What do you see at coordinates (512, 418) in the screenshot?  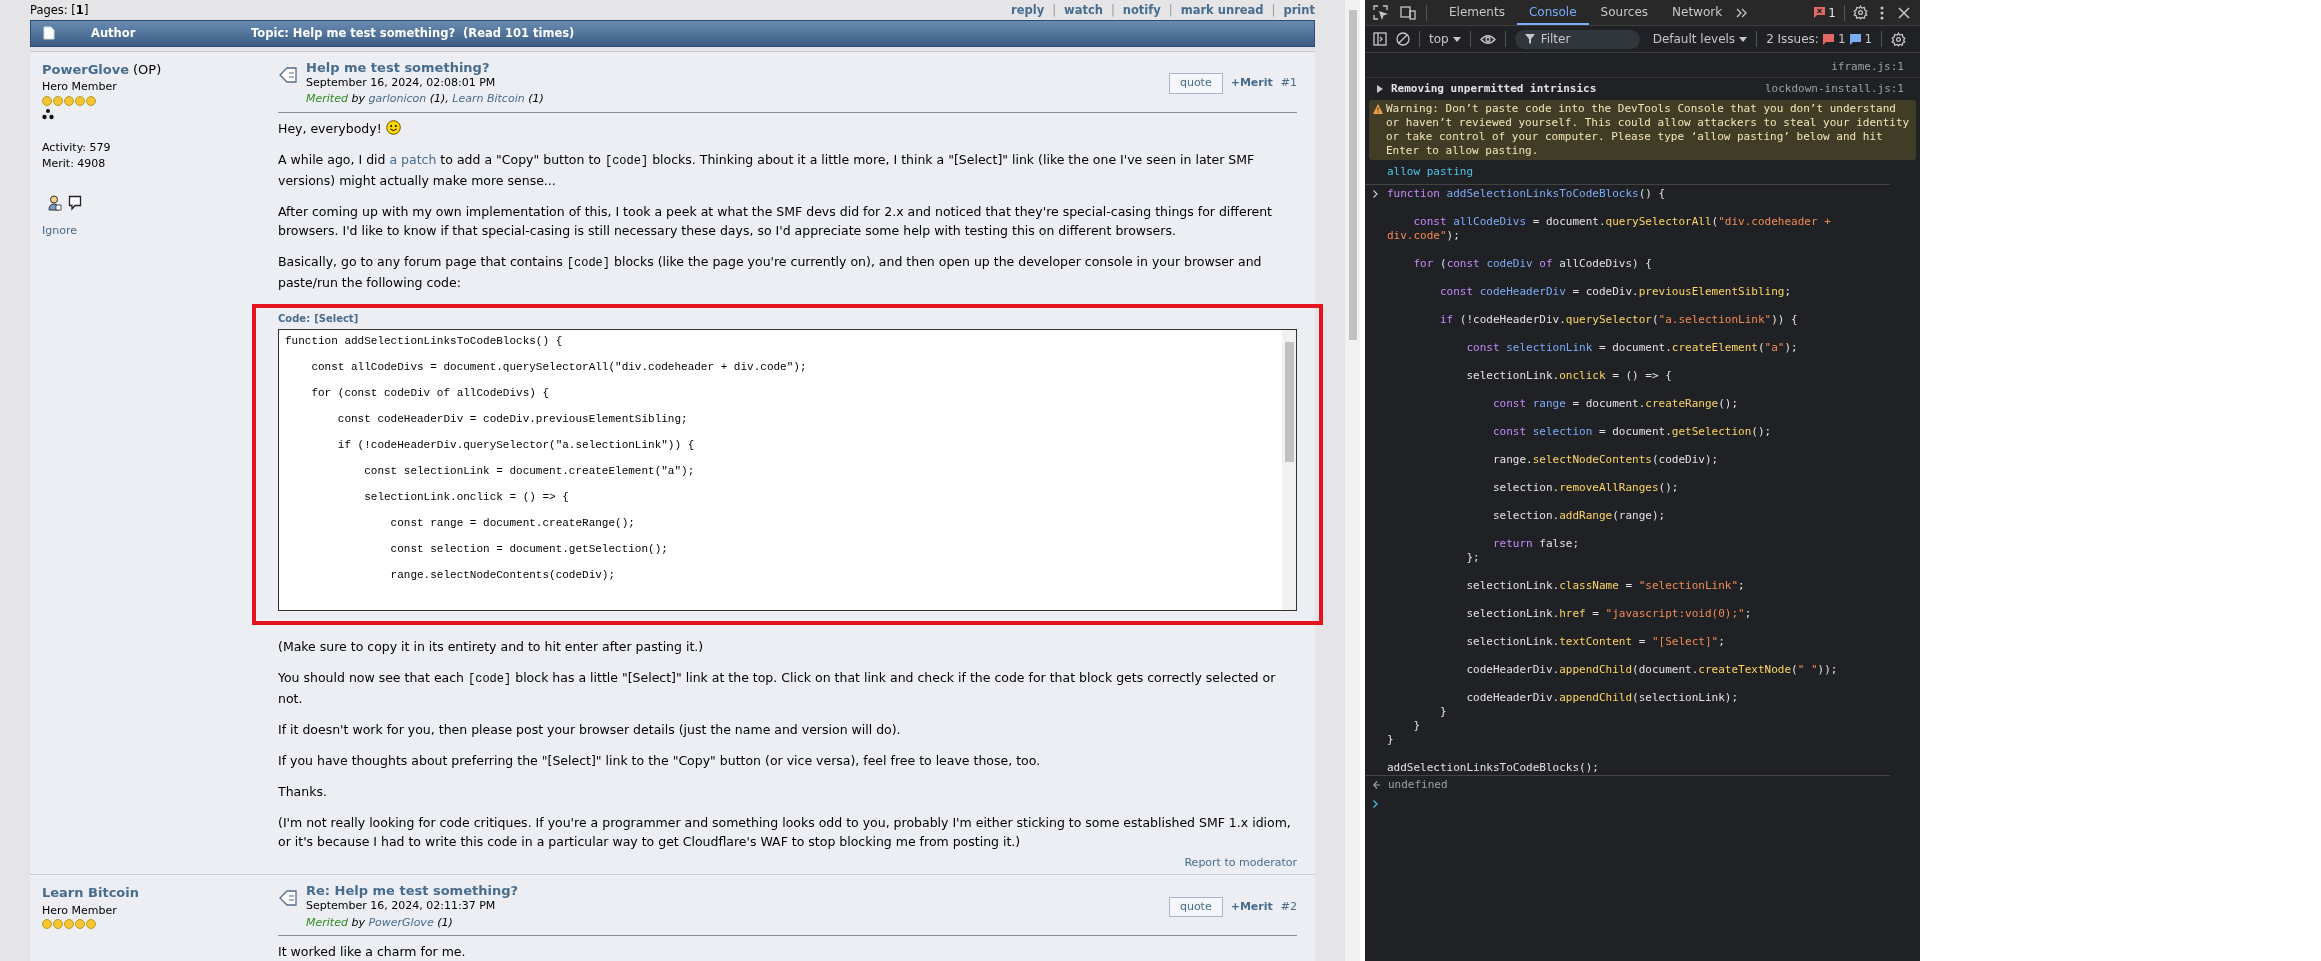 I see `code-line: const codeHeaderDiv = codeDiv.previousElementSibling;` at bounding box center [512, 418].